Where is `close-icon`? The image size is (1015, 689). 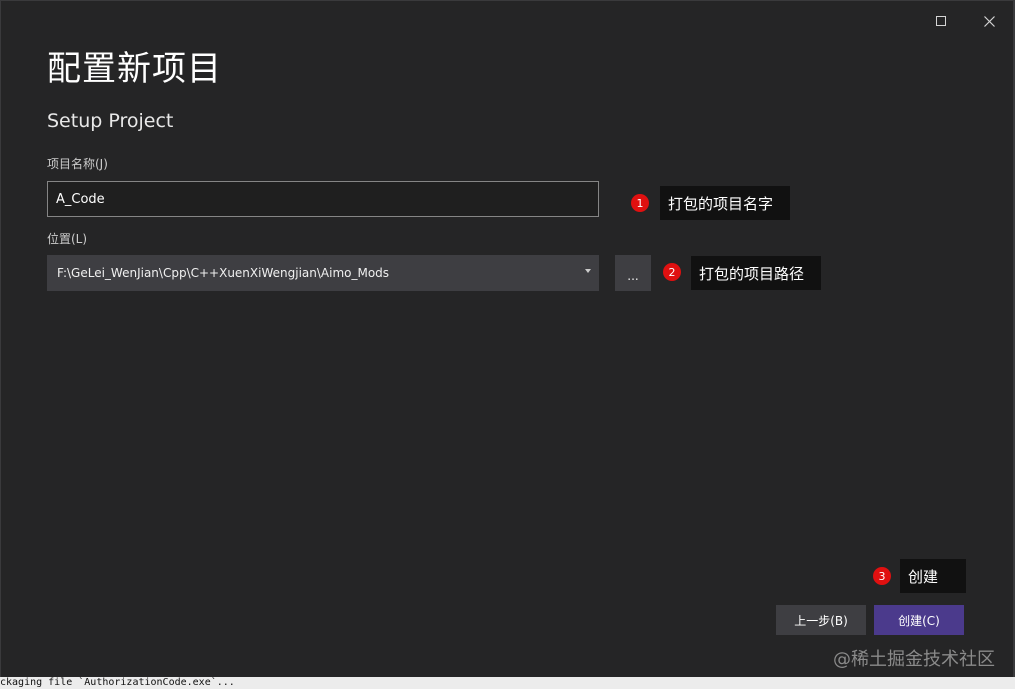
close-icon is located at coordinates (989, 21).